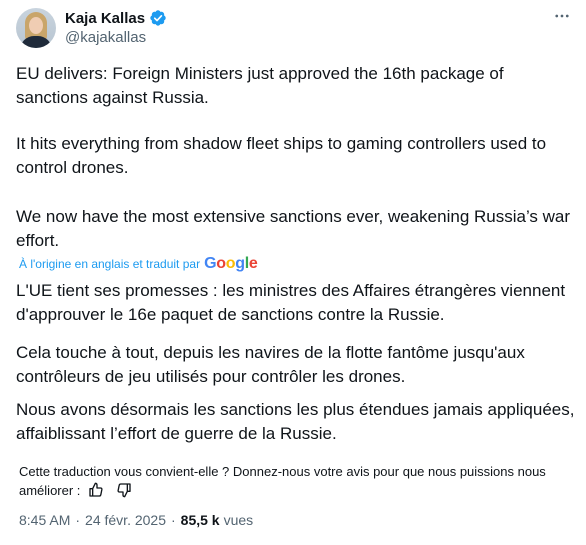 The image size is (586, 545). I want to click on tweet-header: Kaja Kallas @kajakallas, so click(91, 28).